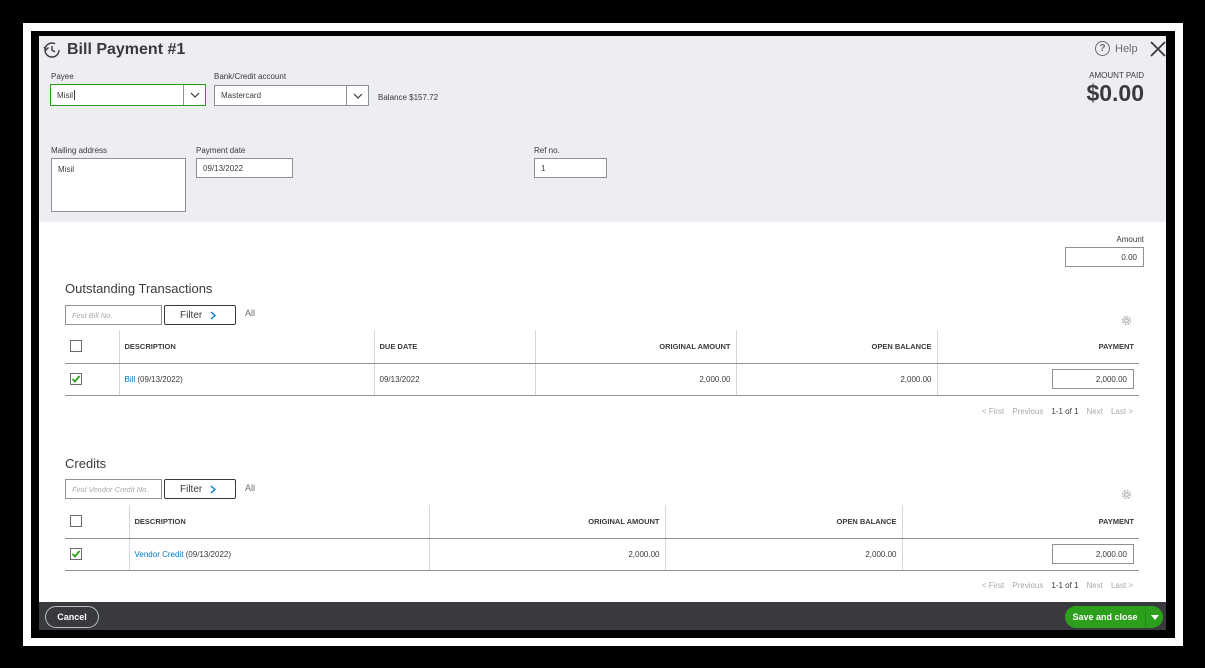 The width and height of the screenshot is (1205, 668). I want to click on mailing-address-field: Misil, so click(118, 185).